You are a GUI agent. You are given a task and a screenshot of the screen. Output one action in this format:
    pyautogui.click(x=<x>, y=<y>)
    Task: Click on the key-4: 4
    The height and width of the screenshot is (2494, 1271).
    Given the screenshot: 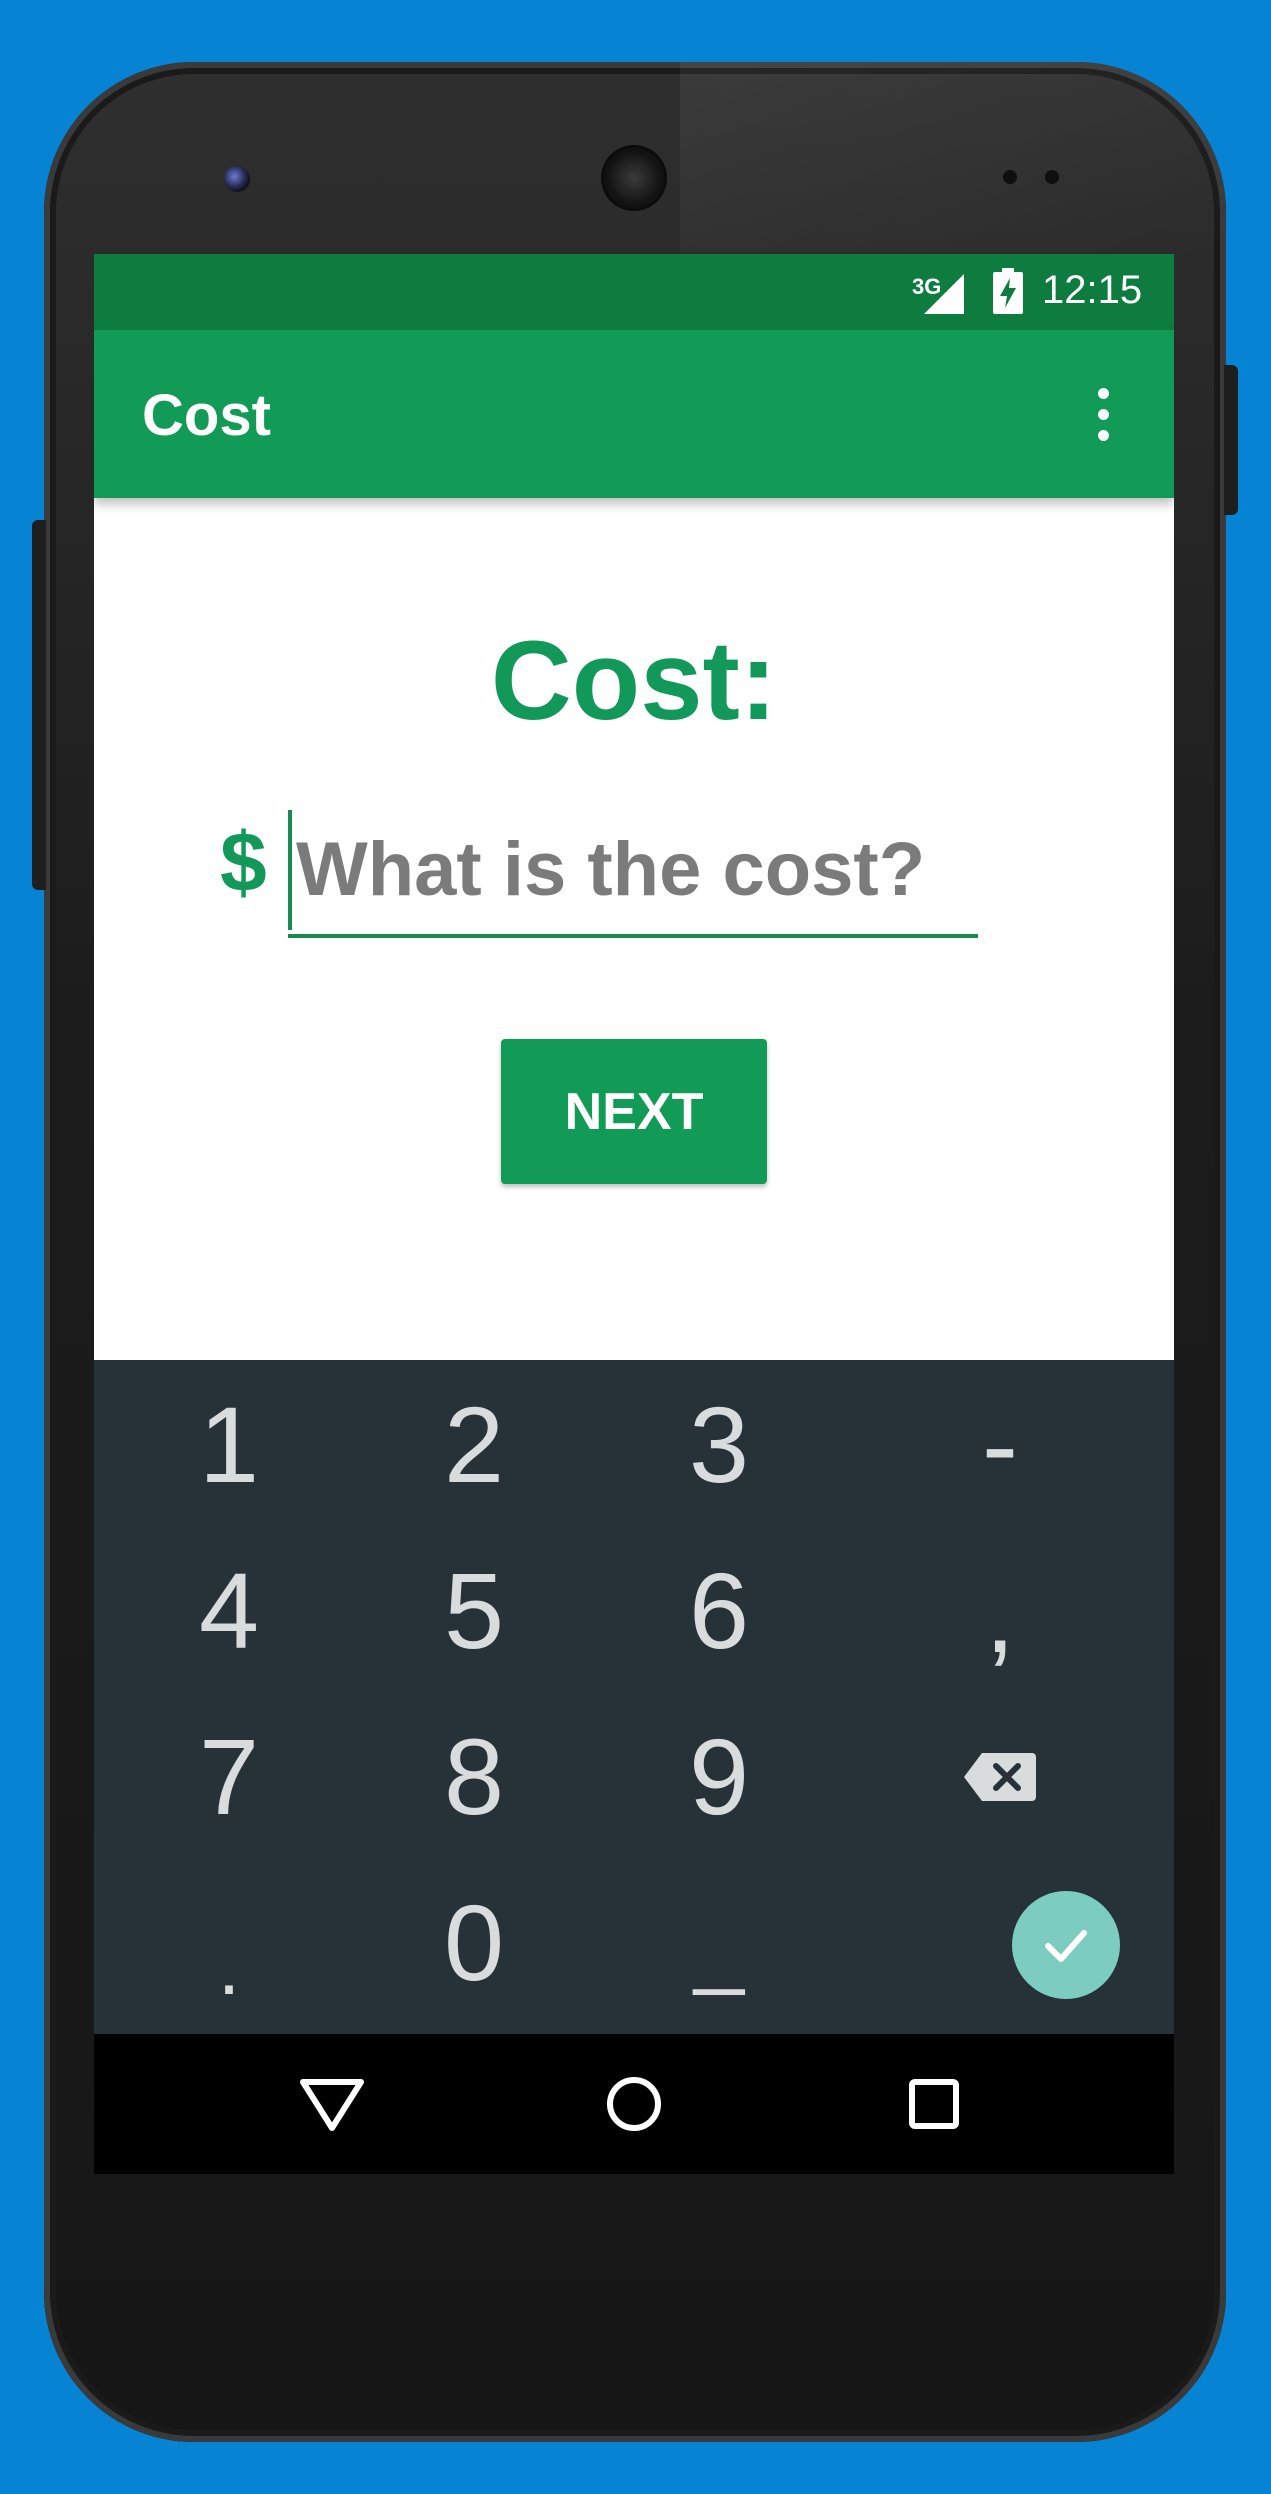 What is the action you would take?
    pyautogui.click(x=229, y=1611)
    